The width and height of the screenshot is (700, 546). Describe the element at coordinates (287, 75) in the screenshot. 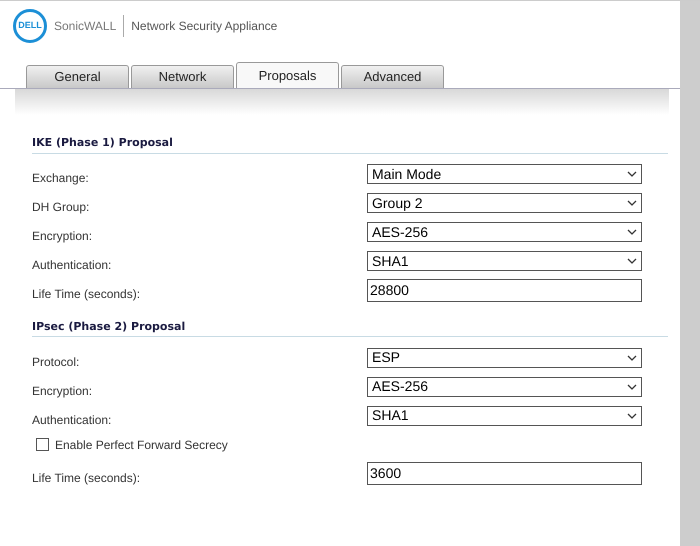

I see `tab: Proposals` at that location.